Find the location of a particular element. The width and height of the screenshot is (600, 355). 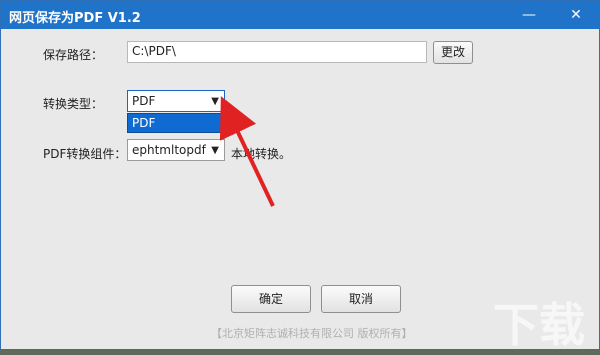

cancel-button: 取消 is located at coordinates (361, 299).